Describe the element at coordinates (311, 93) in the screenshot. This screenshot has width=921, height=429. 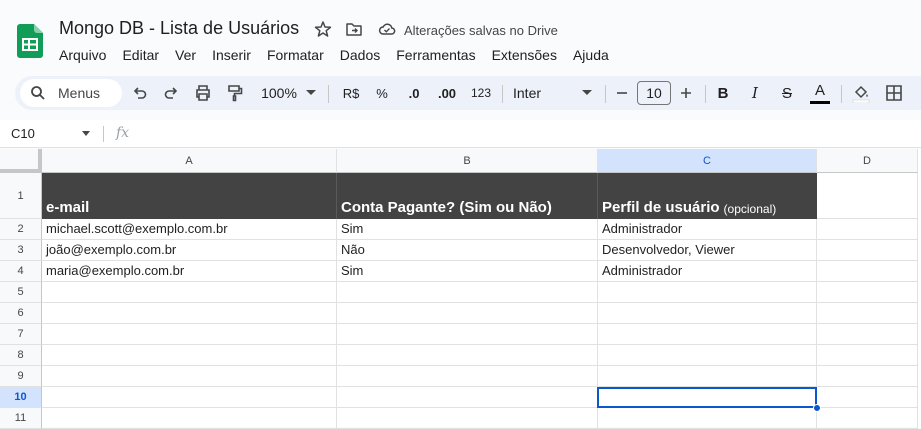
I see `zoom-dropdown` at that location.